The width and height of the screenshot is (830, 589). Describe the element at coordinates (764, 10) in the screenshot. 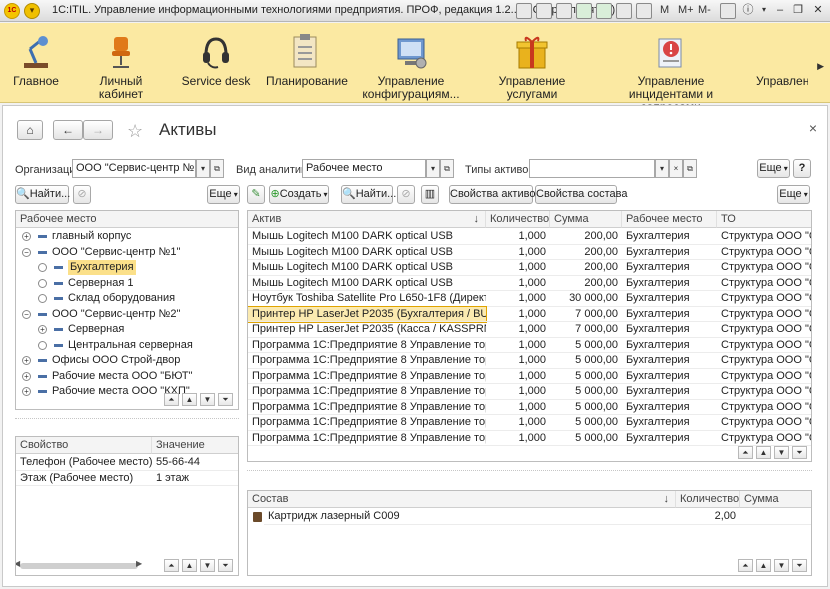

I see `chevron-down-icon: ▾` at that location.